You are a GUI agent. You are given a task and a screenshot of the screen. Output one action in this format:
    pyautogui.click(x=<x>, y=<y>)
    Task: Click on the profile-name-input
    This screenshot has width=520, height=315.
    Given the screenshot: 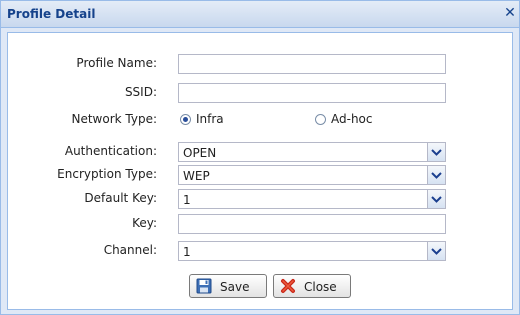 What is the action you would take?
    pyautogui.click(x=312, y=64)
    